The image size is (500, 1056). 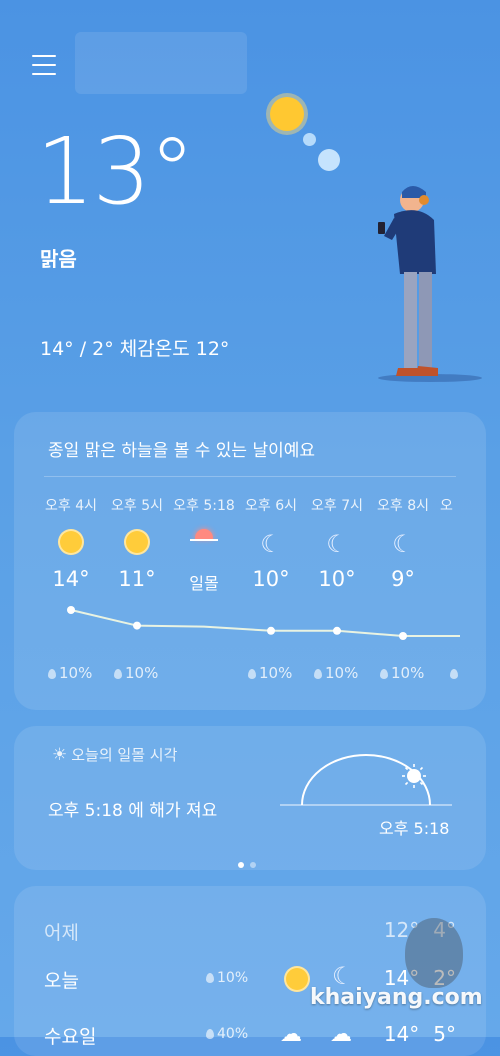 I want to click on sunset-icon, so click(x=204, y=544).